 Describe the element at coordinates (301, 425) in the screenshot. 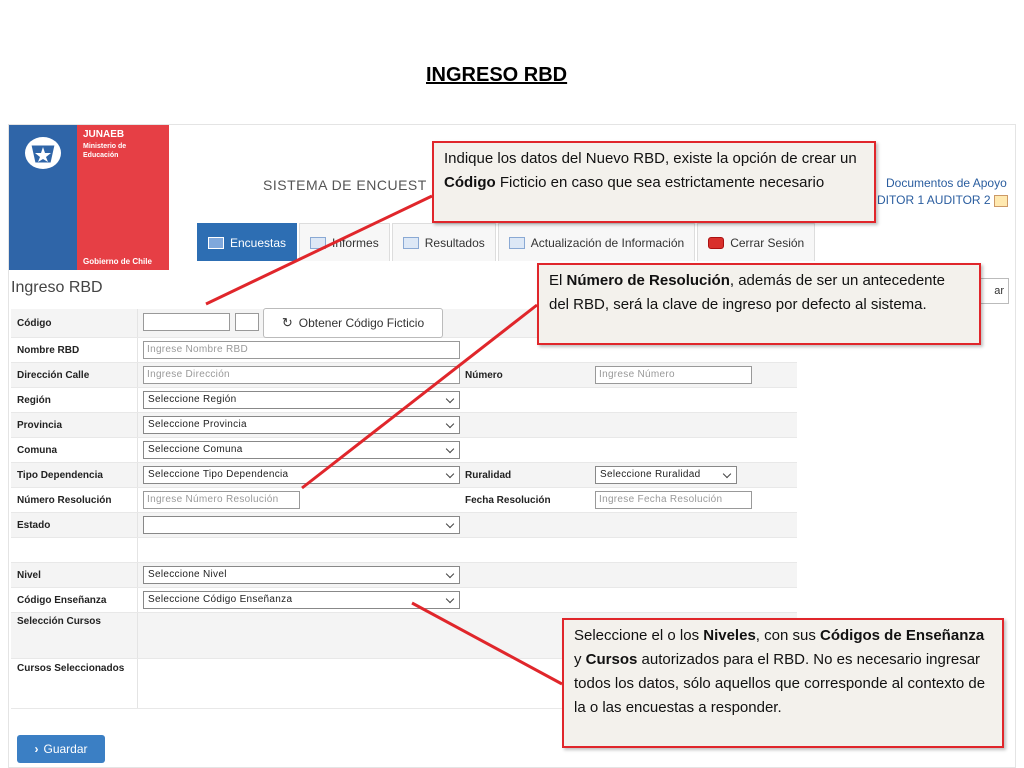

I see `provincia-select: Seleccione Provincia` at that location.